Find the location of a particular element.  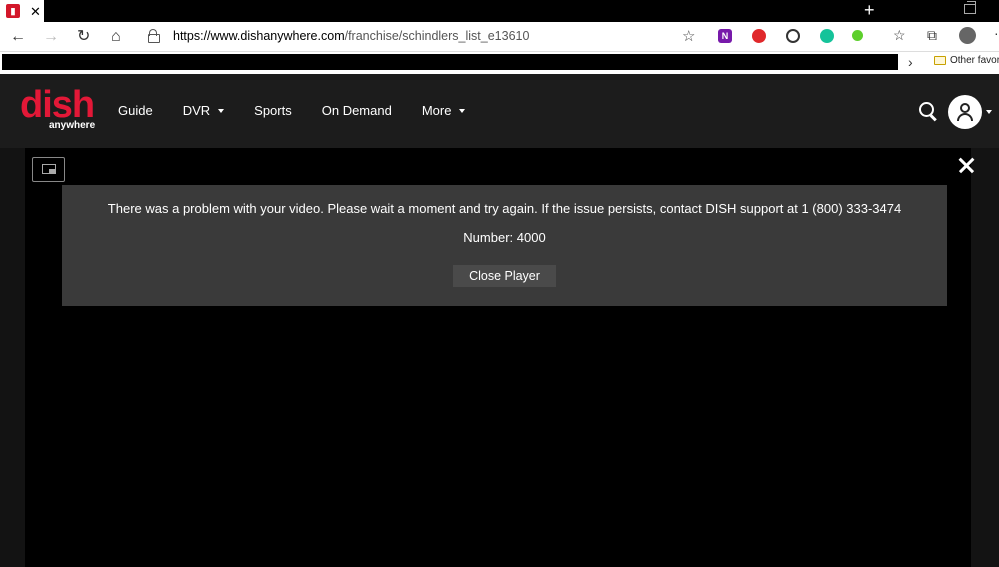

close-player-button: Close Player is located at coordinates (504, 276).